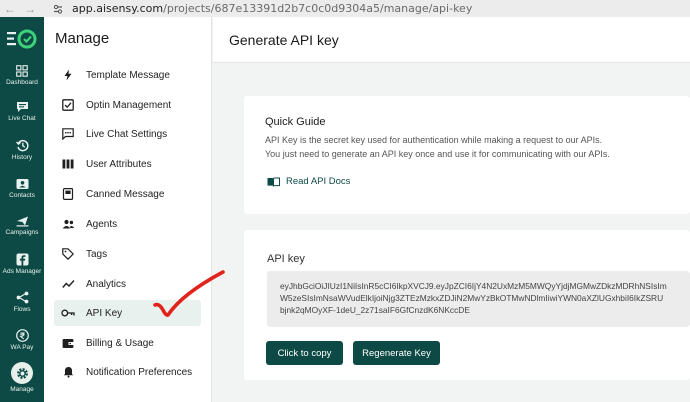  I want to click on rail-item-manage: Manage, so click(22, 377).